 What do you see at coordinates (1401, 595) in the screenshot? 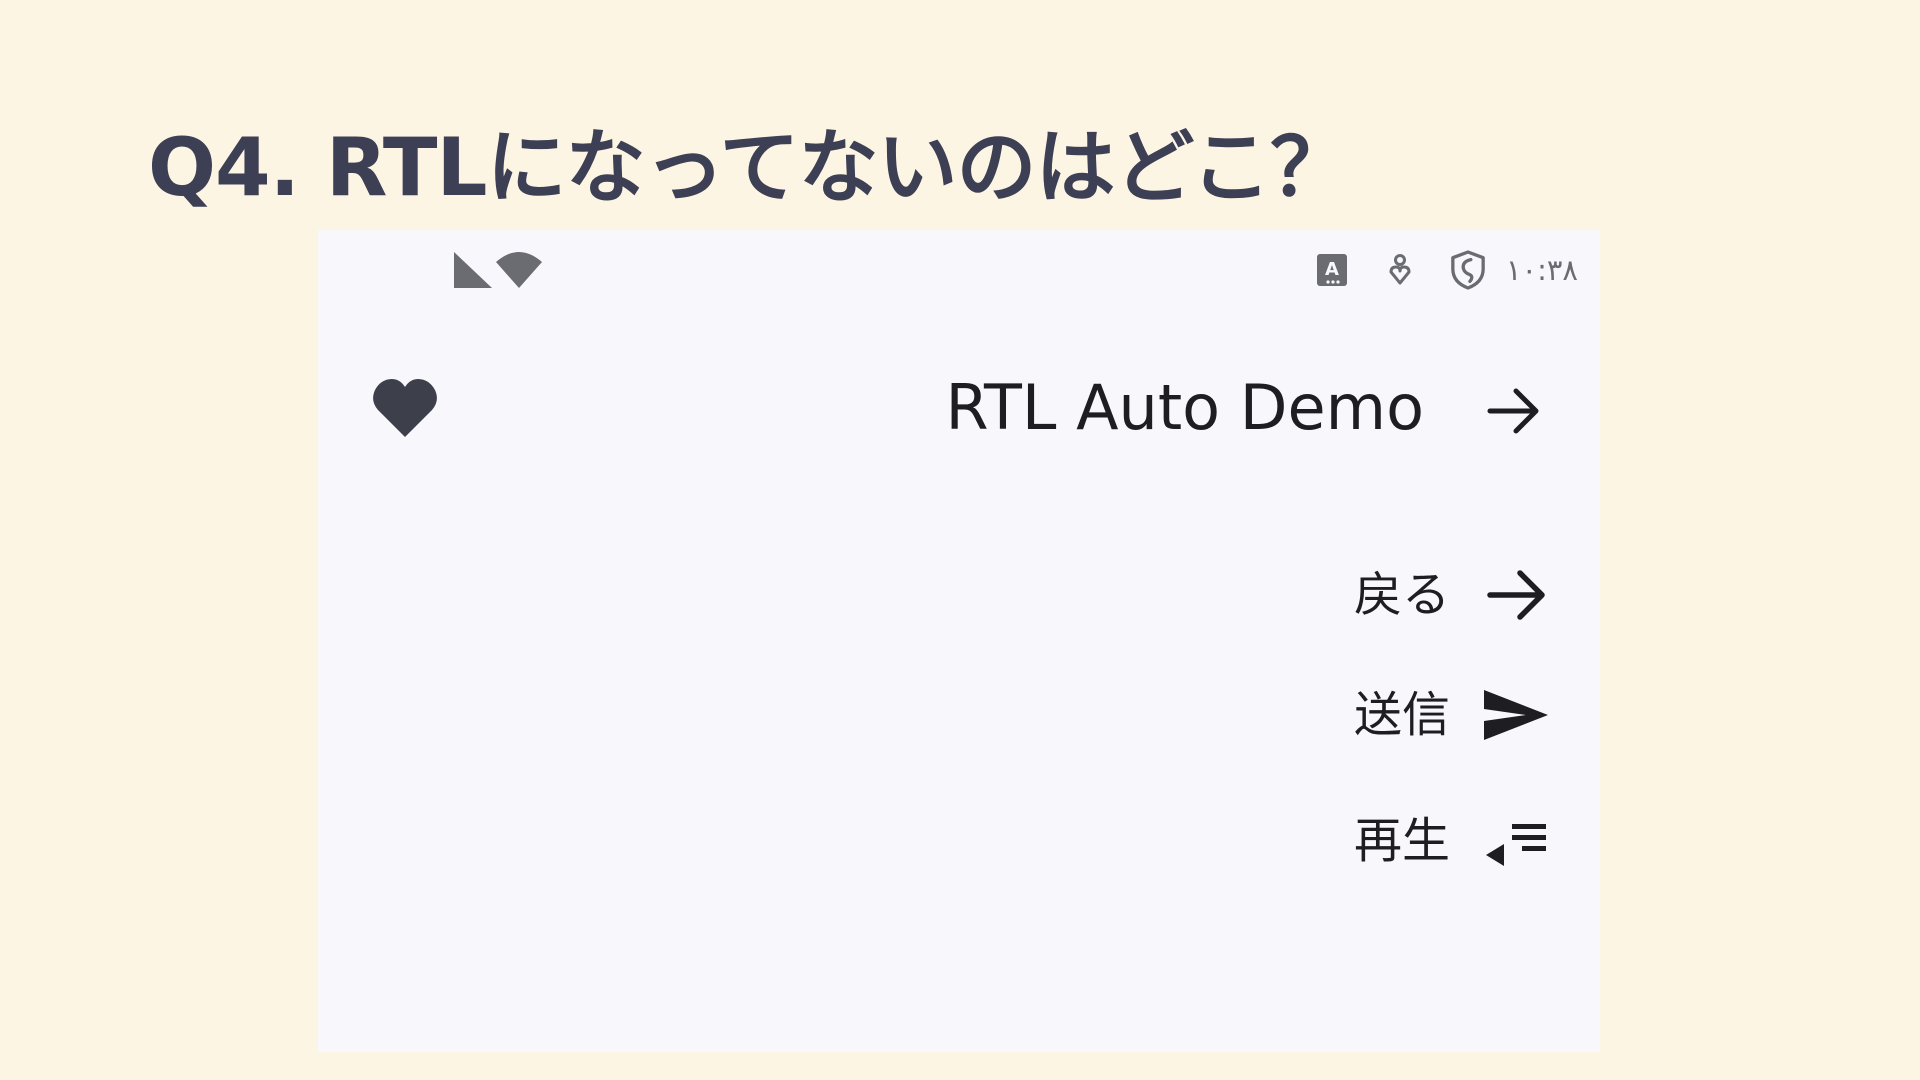
I see `list-item-label: 戻る` at bounding box center [1401, 595].